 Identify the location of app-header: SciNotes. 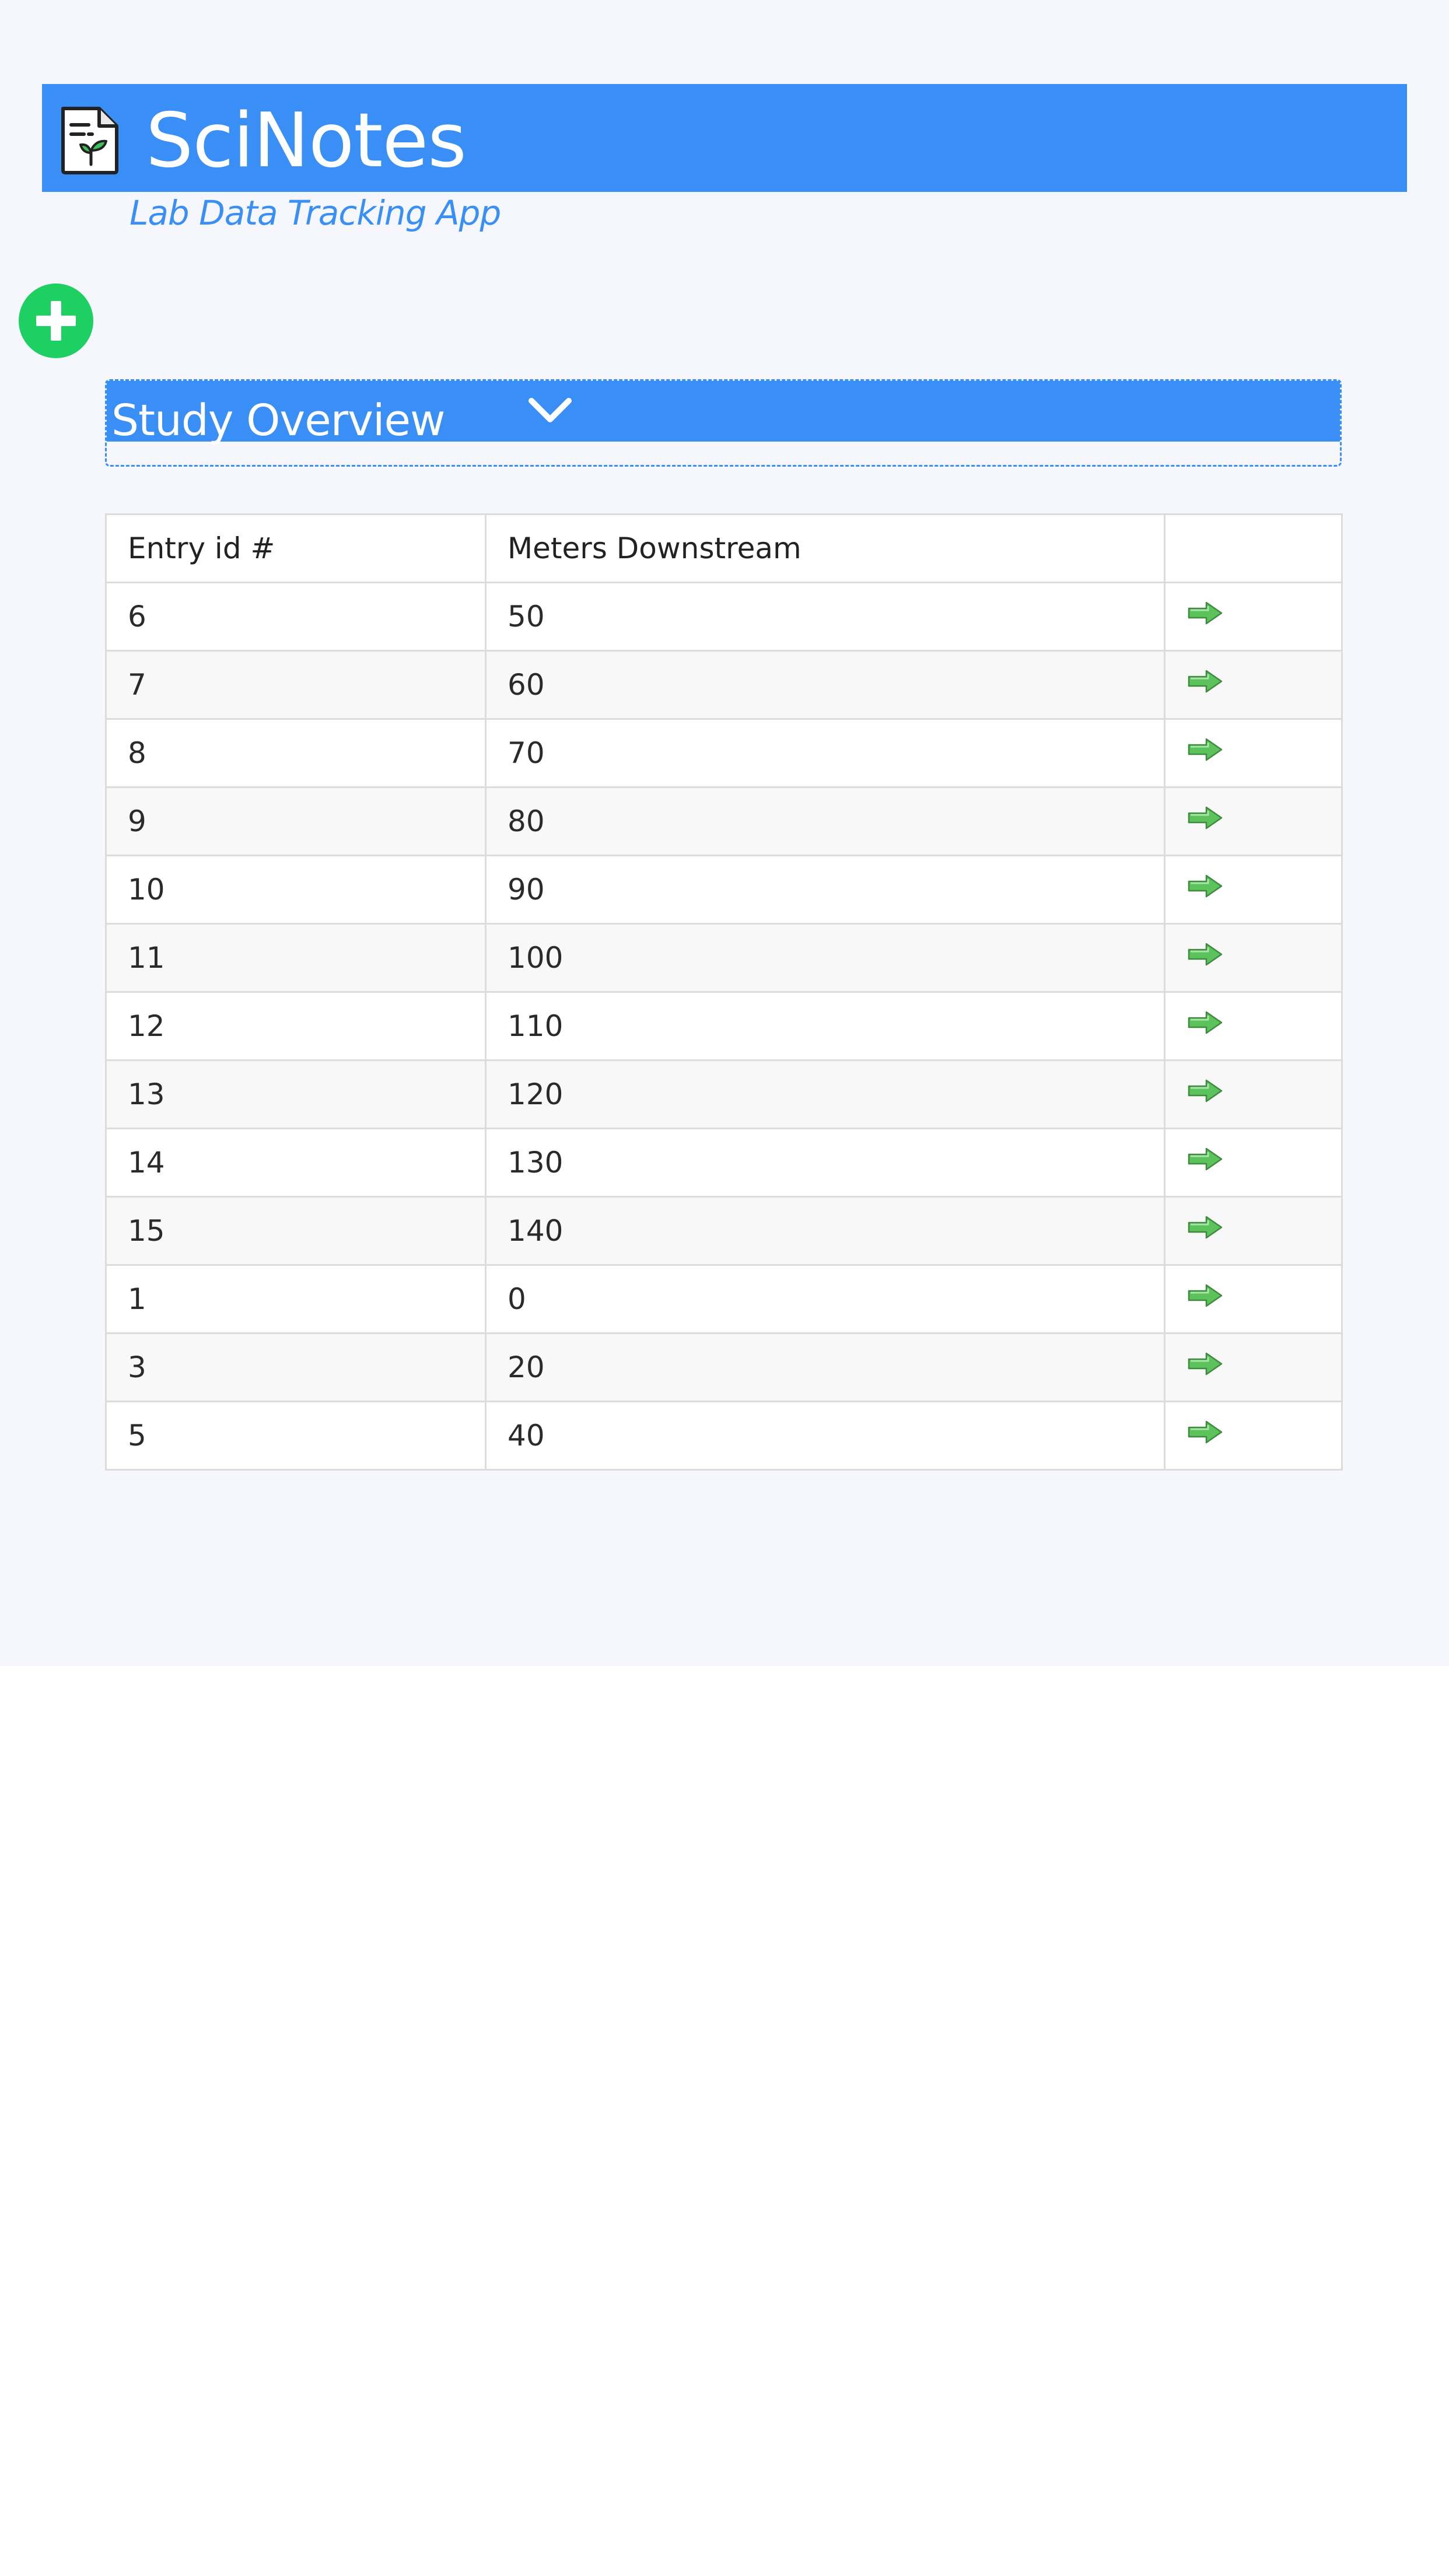
(724, 138).